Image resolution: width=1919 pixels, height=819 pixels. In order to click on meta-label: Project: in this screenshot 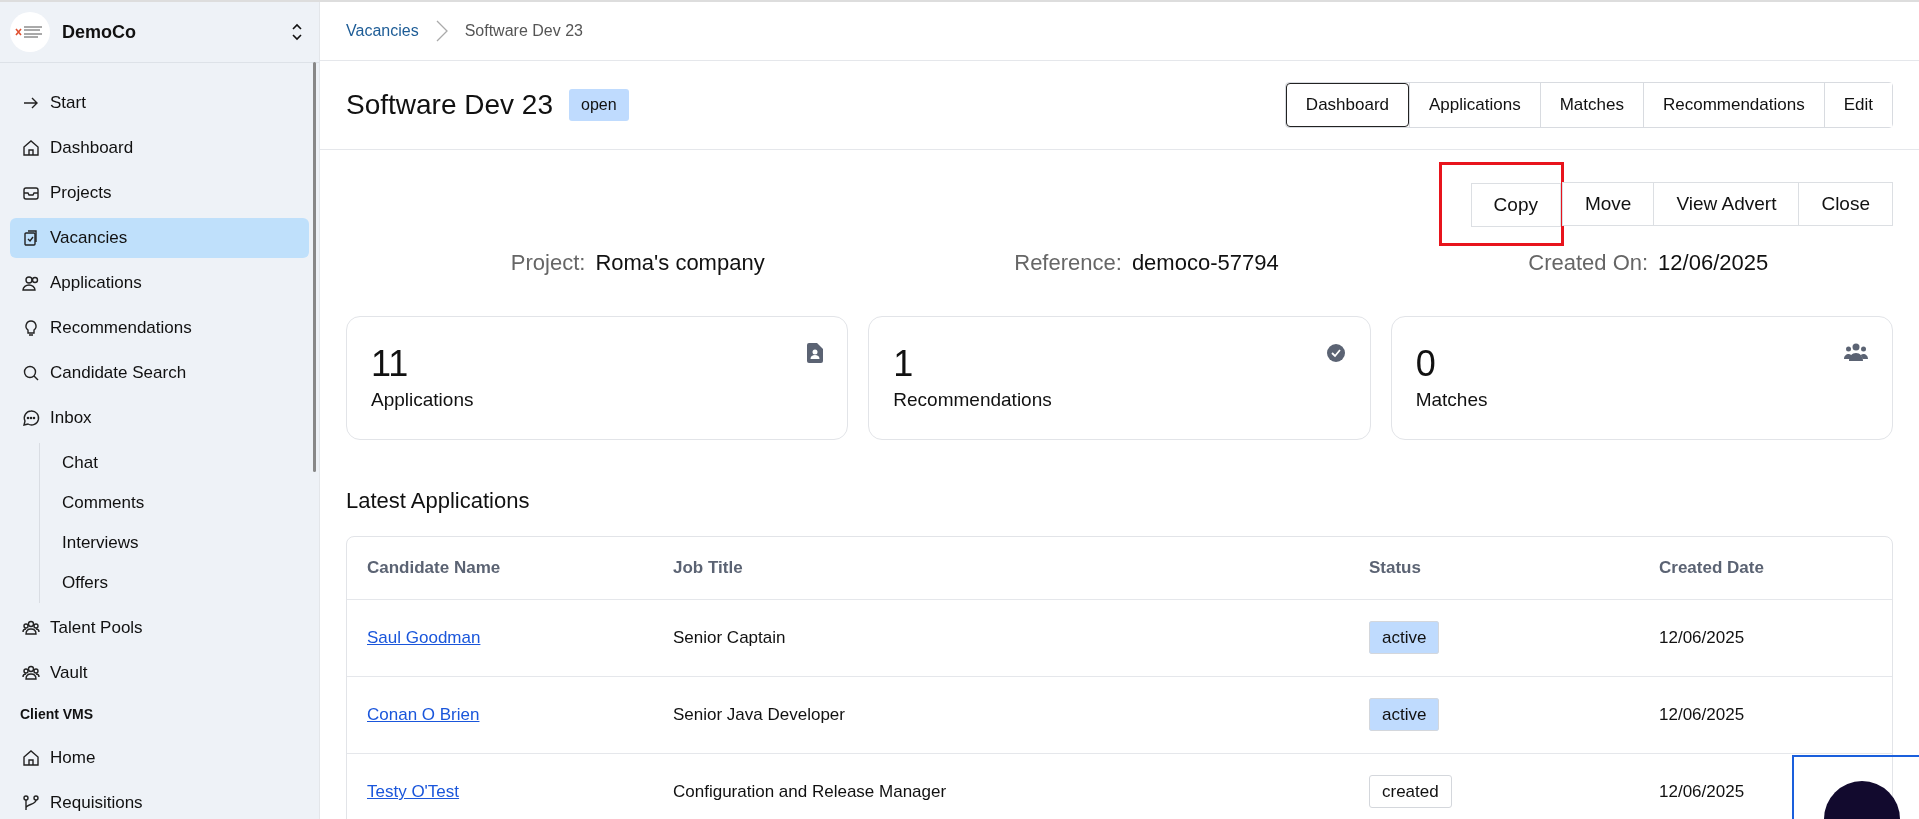, I will do `click(548, 262)`.